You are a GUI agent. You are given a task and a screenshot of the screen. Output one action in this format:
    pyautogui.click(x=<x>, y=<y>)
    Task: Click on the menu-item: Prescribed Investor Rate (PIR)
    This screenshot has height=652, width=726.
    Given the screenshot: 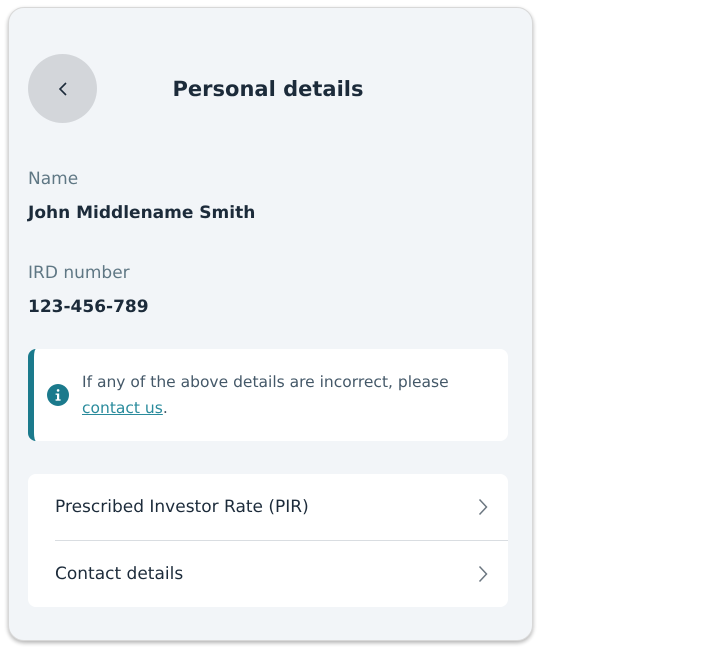 What is the action you would take?
    pyautogui.click(x=281, y=507)
    